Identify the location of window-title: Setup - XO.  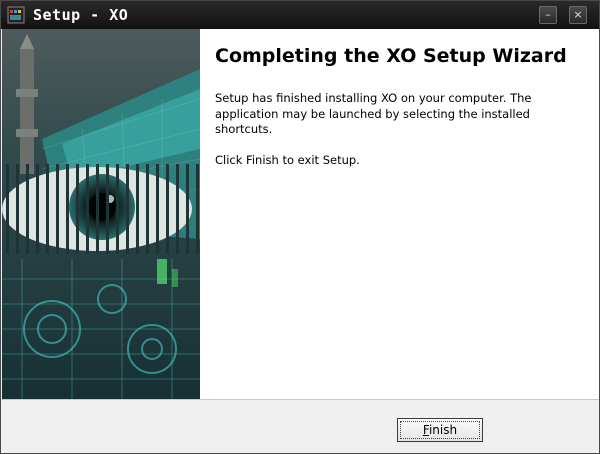
(81, 15).